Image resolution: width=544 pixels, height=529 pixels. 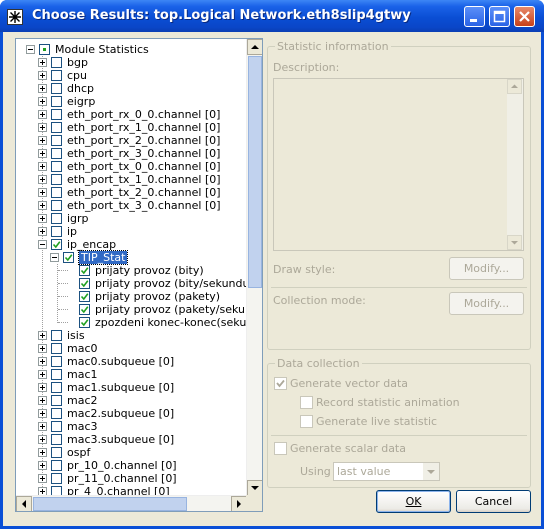 What do you see at coordinates (254, 47) in the screenshot?
I see `scroll-up-icon` at bounding box center [254, 47].